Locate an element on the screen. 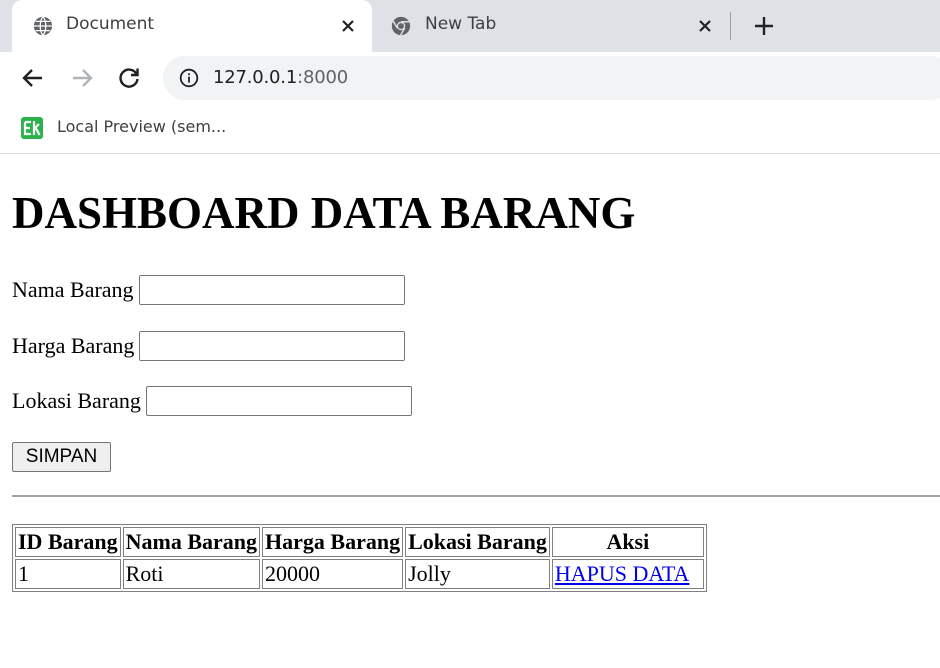 This screenshot has width=940, height=668. cell-id: 1 is located at coordinates (68, 574).